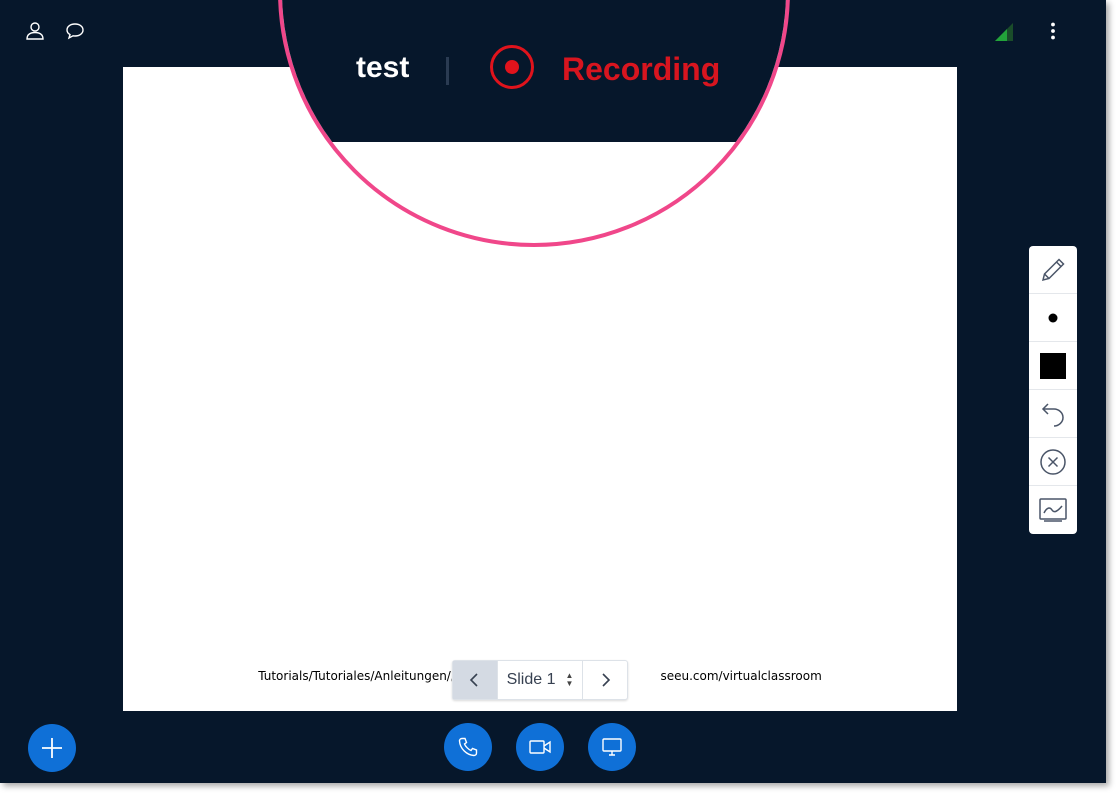 The height and width of the screenshot is (793, 1116). What do you see at coordinates (531, 679) in the screenshot?
I see `slide-select-value: Slide 1` at bounding box center [531, 679].